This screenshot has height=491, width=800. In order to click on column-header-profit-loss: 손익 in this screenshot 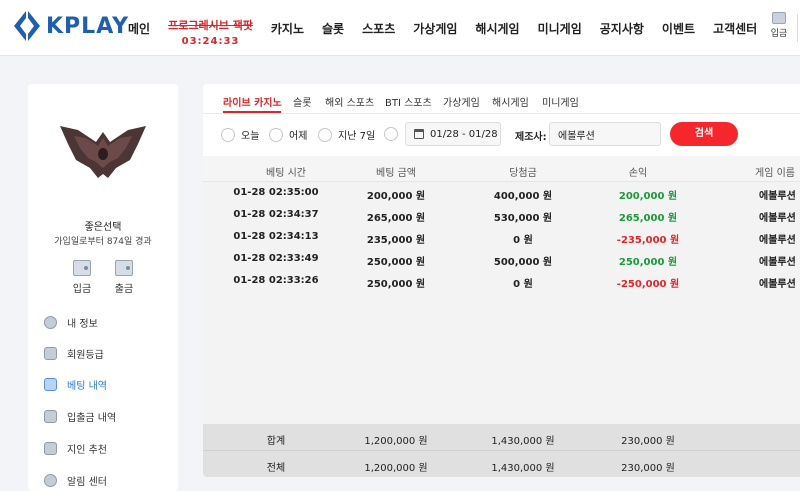, I will do `click(638, 173)`.